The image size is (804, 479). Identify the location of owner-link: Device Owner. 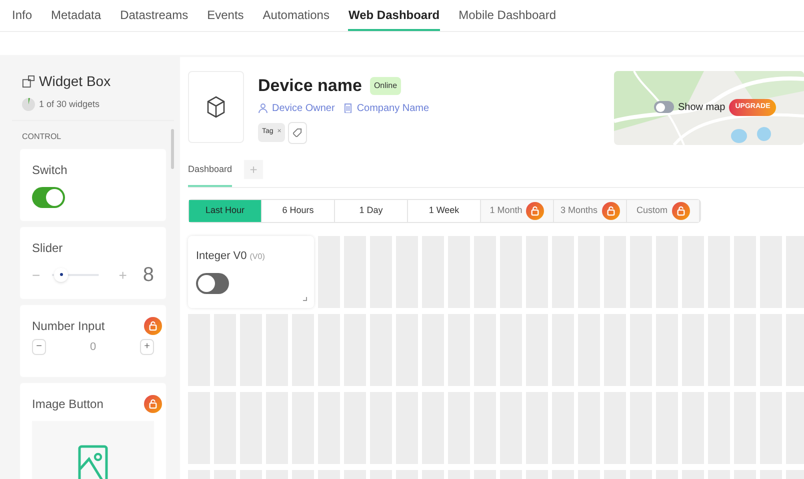
(296, 108).